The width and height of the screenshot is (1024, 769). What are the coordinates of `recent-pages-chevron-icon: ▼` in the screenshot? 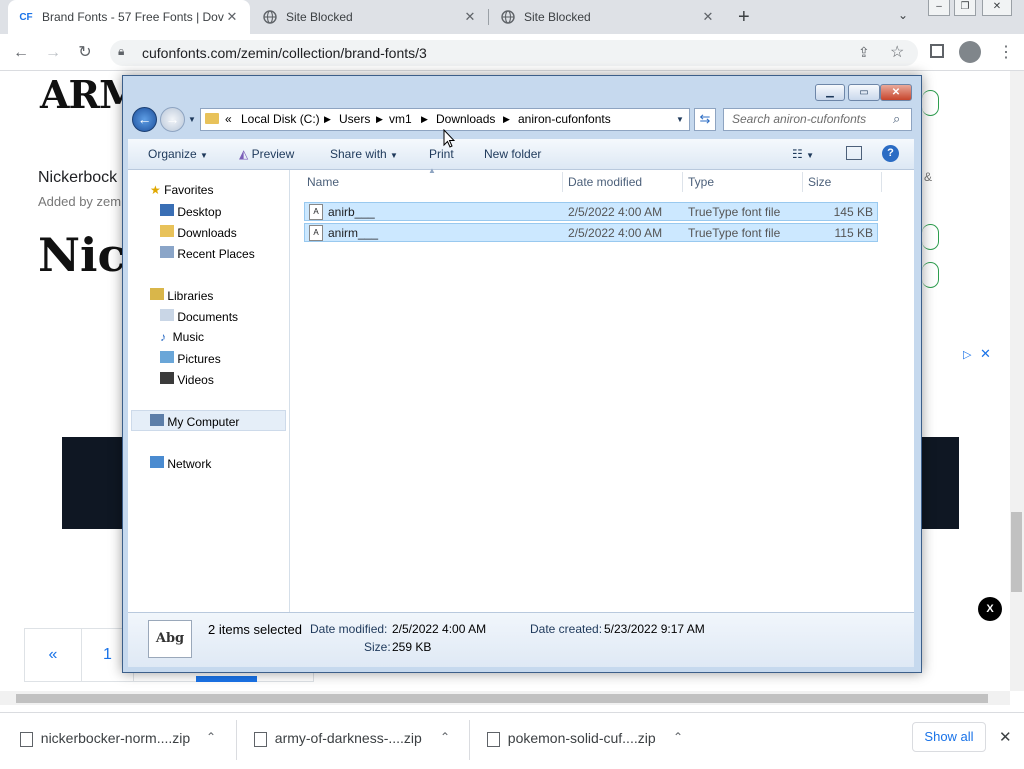 It's located at (192, 119).